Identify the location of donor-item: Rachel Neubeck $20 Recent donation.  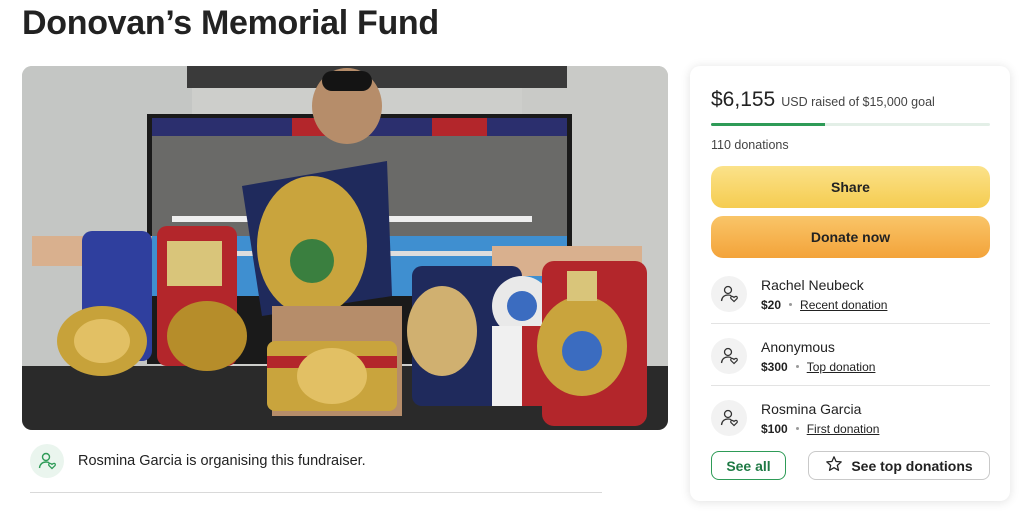
(850, 294).